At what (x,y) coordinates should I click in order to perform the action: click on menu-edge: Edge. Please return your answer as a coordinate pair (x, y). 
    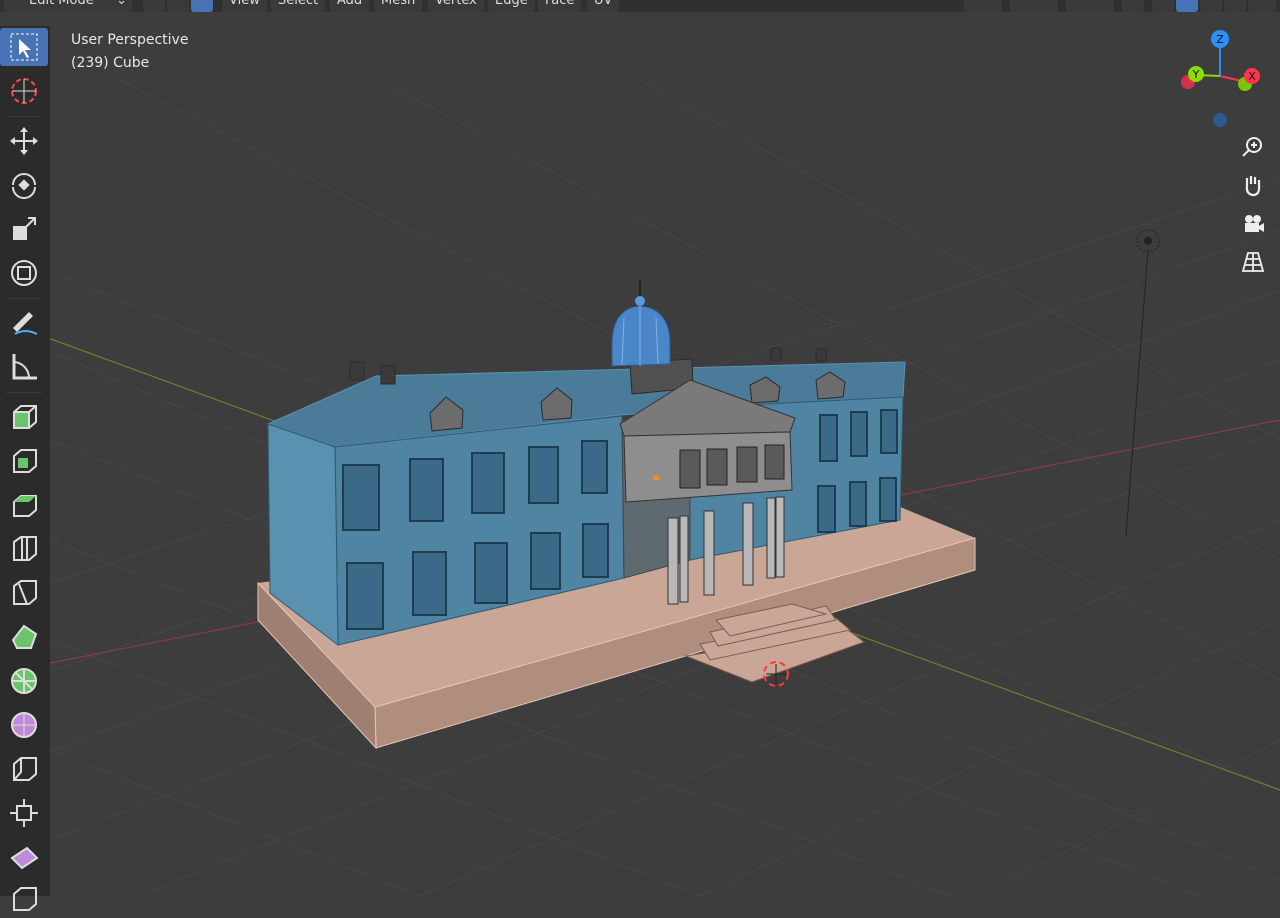
    Looking at the image, I should click on (511, 6).